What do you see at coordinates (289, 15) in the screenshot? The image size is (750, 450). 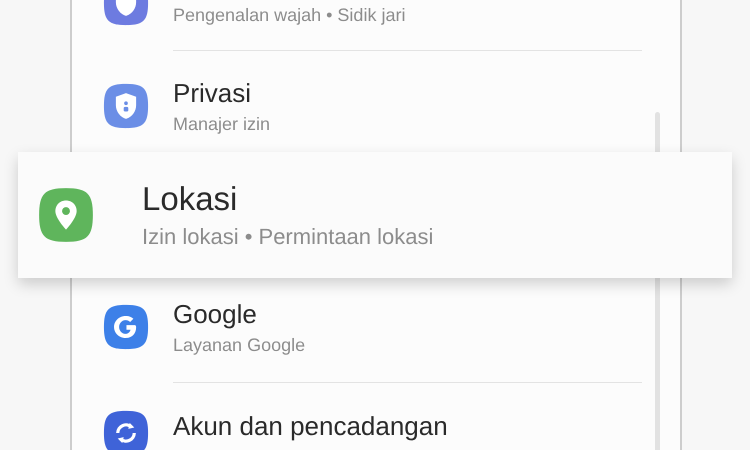 I see `setting-subtitle: Pengenalan wajah • Sidik jari` at bounding box center [289, 15].